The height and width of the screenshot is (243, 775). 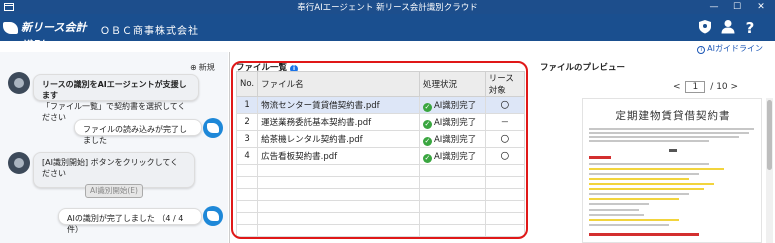 What do you see at coordinates (761, 7) in the screenshot?
I see `close-button: ✕` at bounding box center [761, 7].